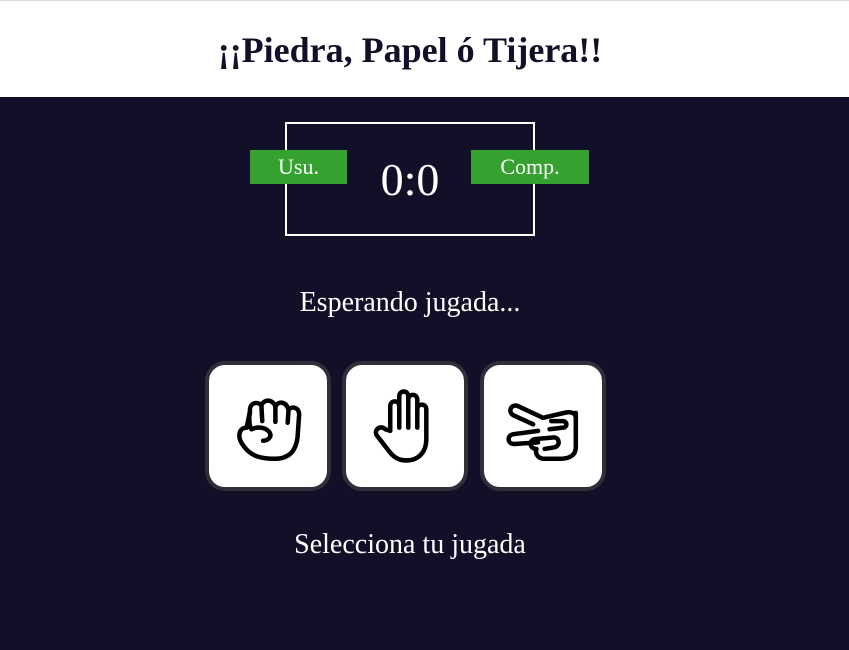 This screenshot has height=650, width=849. Describe the element at coordinates (542, 432) in the screenshot. I see `scissors-hand-icon` at that location.